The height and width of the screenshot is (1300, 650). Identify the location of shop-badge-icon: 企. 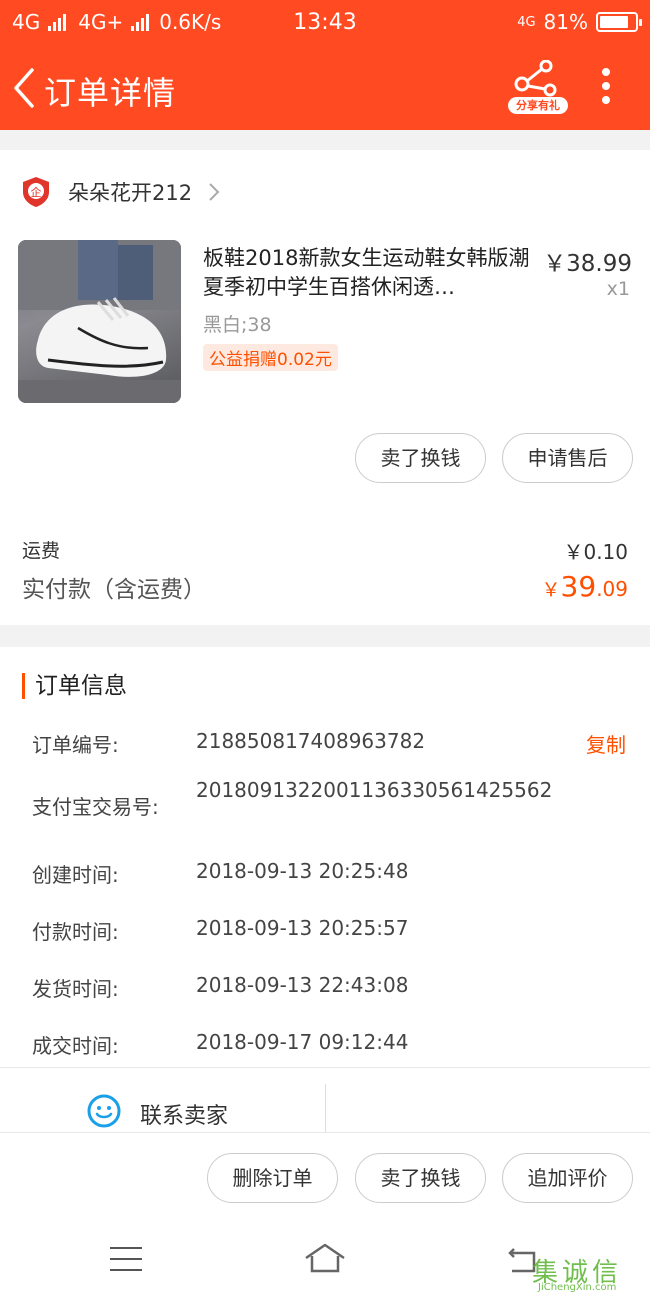
(36, 192).